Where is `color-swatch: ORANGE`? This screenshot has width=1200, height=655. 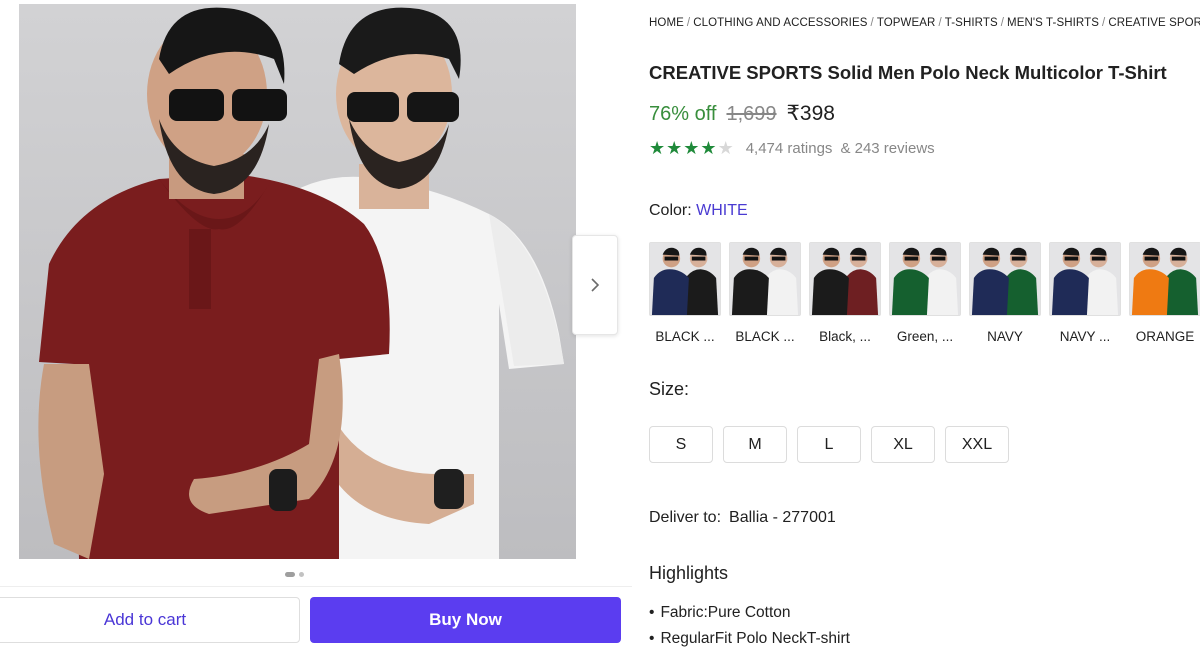
color-swatch: ORANGE is located at coordinates (1164, 293).